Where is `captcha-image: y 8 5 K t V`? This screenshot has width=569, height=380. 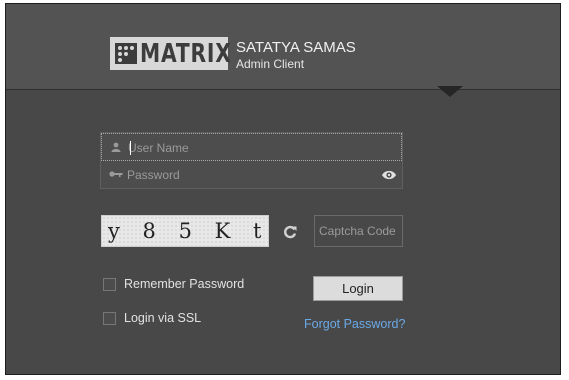
captcha-image: y 8 5 K t V is located at coordinates (185, 231).